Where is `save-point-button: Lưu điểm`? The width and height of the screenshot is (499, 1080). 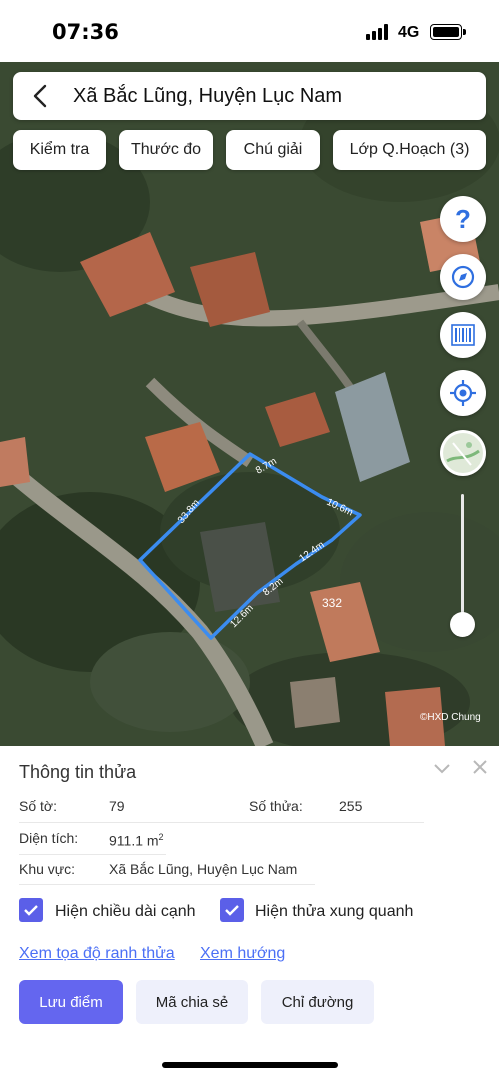 save-point-button: Lưu điểm is located at coordinates (71, 1002).